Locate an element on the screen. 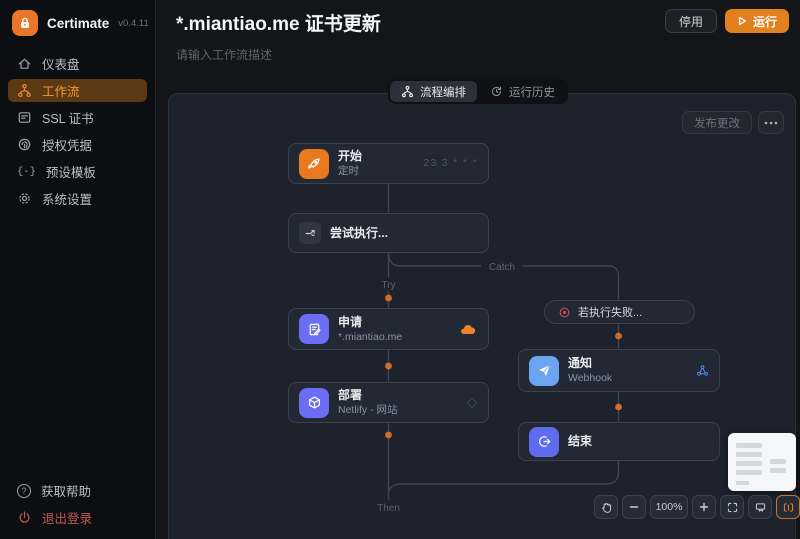 This screenshot has height=539, width=800. sidebar-item-settings: 系统设置 is located at coordinates (77, 198).